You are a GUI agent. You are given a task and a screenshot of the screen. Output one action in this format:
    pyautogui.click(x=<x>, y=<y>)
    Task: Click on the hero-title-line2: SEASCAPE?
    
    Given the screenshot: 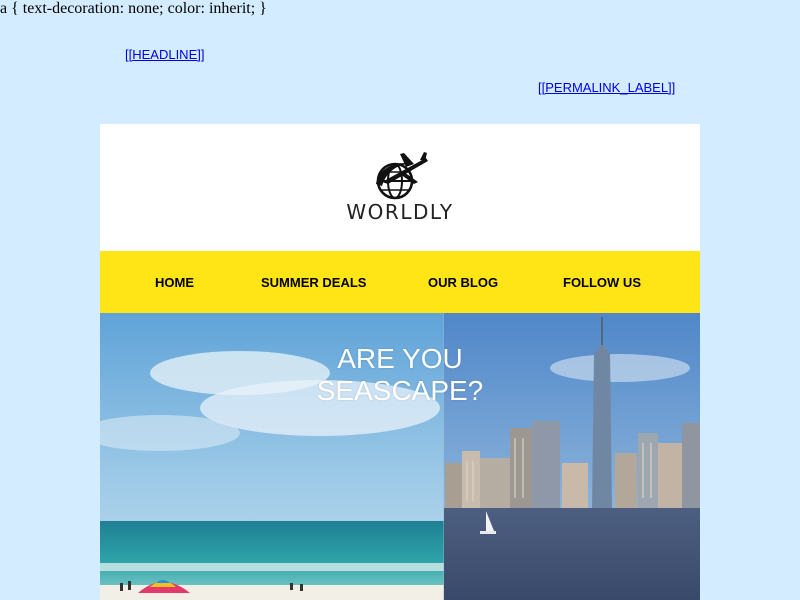 What is the action you would take?
    pyautogui.click(x=400, y=390)
    